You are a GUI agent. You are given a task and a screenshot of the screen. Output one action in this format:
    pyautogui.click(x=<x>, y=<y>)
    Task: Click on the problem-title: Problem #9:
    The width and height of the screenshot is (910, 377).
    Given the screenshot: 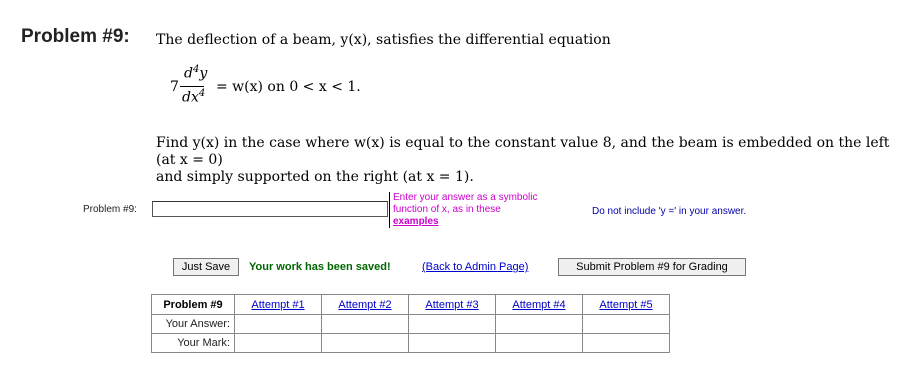 What is the action you would take?
    pyautogui.click(x=75, y=36)
    